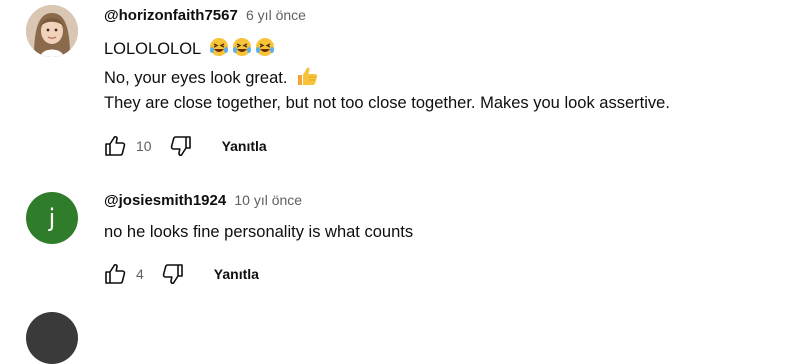 The image size is (812, 364). I want to click on comment-actions: 4 Yanıtla, so click(179, 274).